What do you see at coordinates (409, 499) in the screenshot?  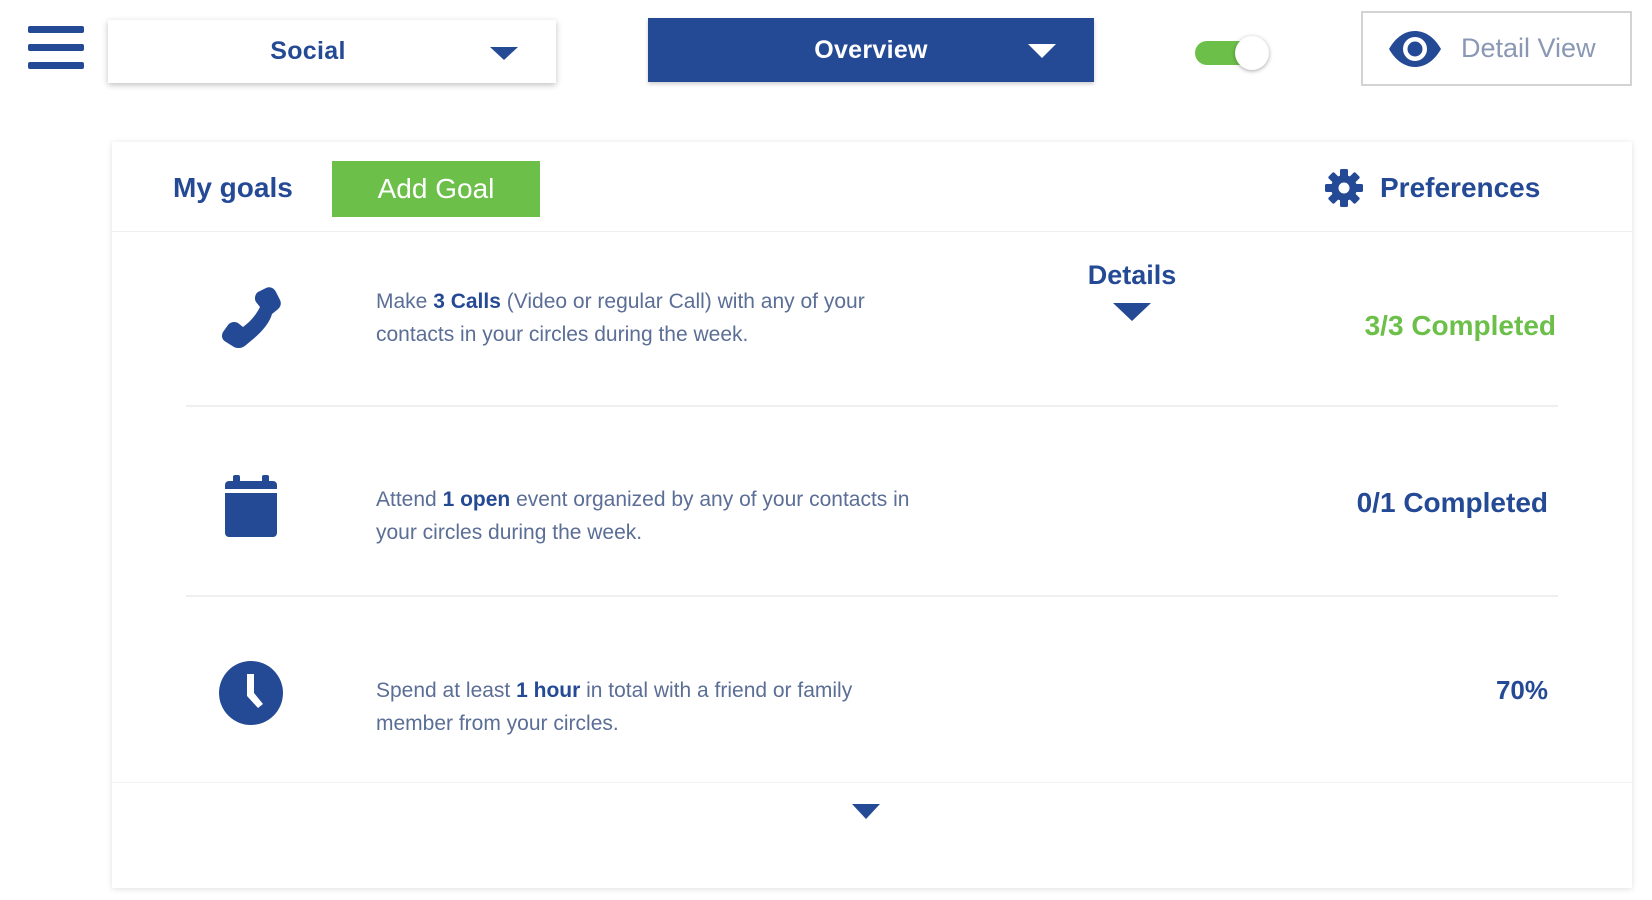 I see `goal-text-part: Attend` at bounding box center [409, 499].